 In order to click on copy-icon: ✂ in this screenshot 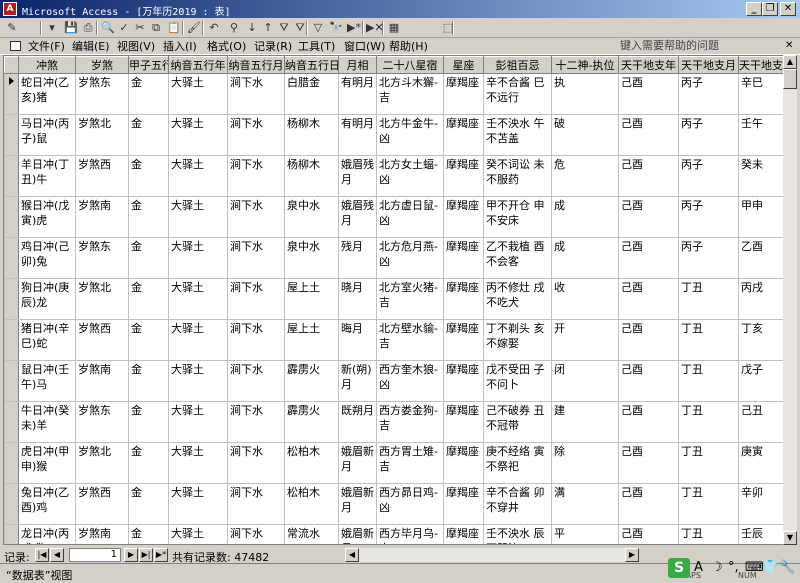, I will do `click(140, 28)`.